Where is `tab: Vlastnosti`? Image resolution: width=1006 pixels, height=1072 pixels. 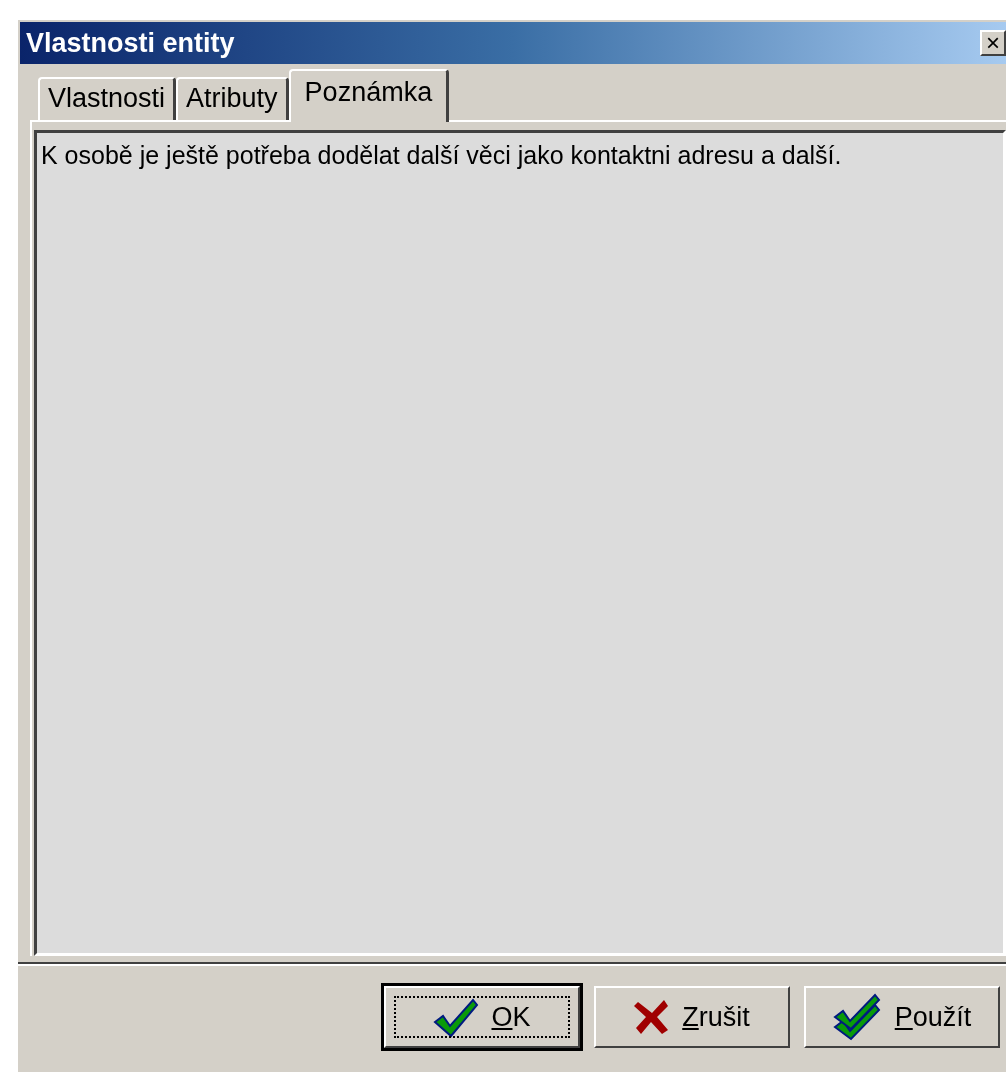 tab: Vlastnosti is located at coordinates (107, 98).